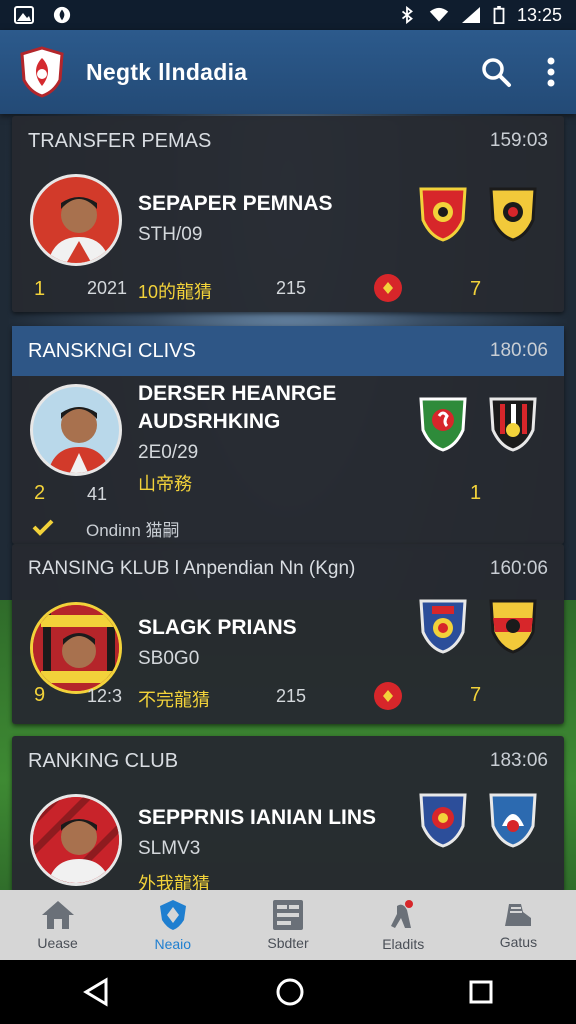  I want to click on player-name: SEPPRNIS IANIAN LINS, so click(257, 817).